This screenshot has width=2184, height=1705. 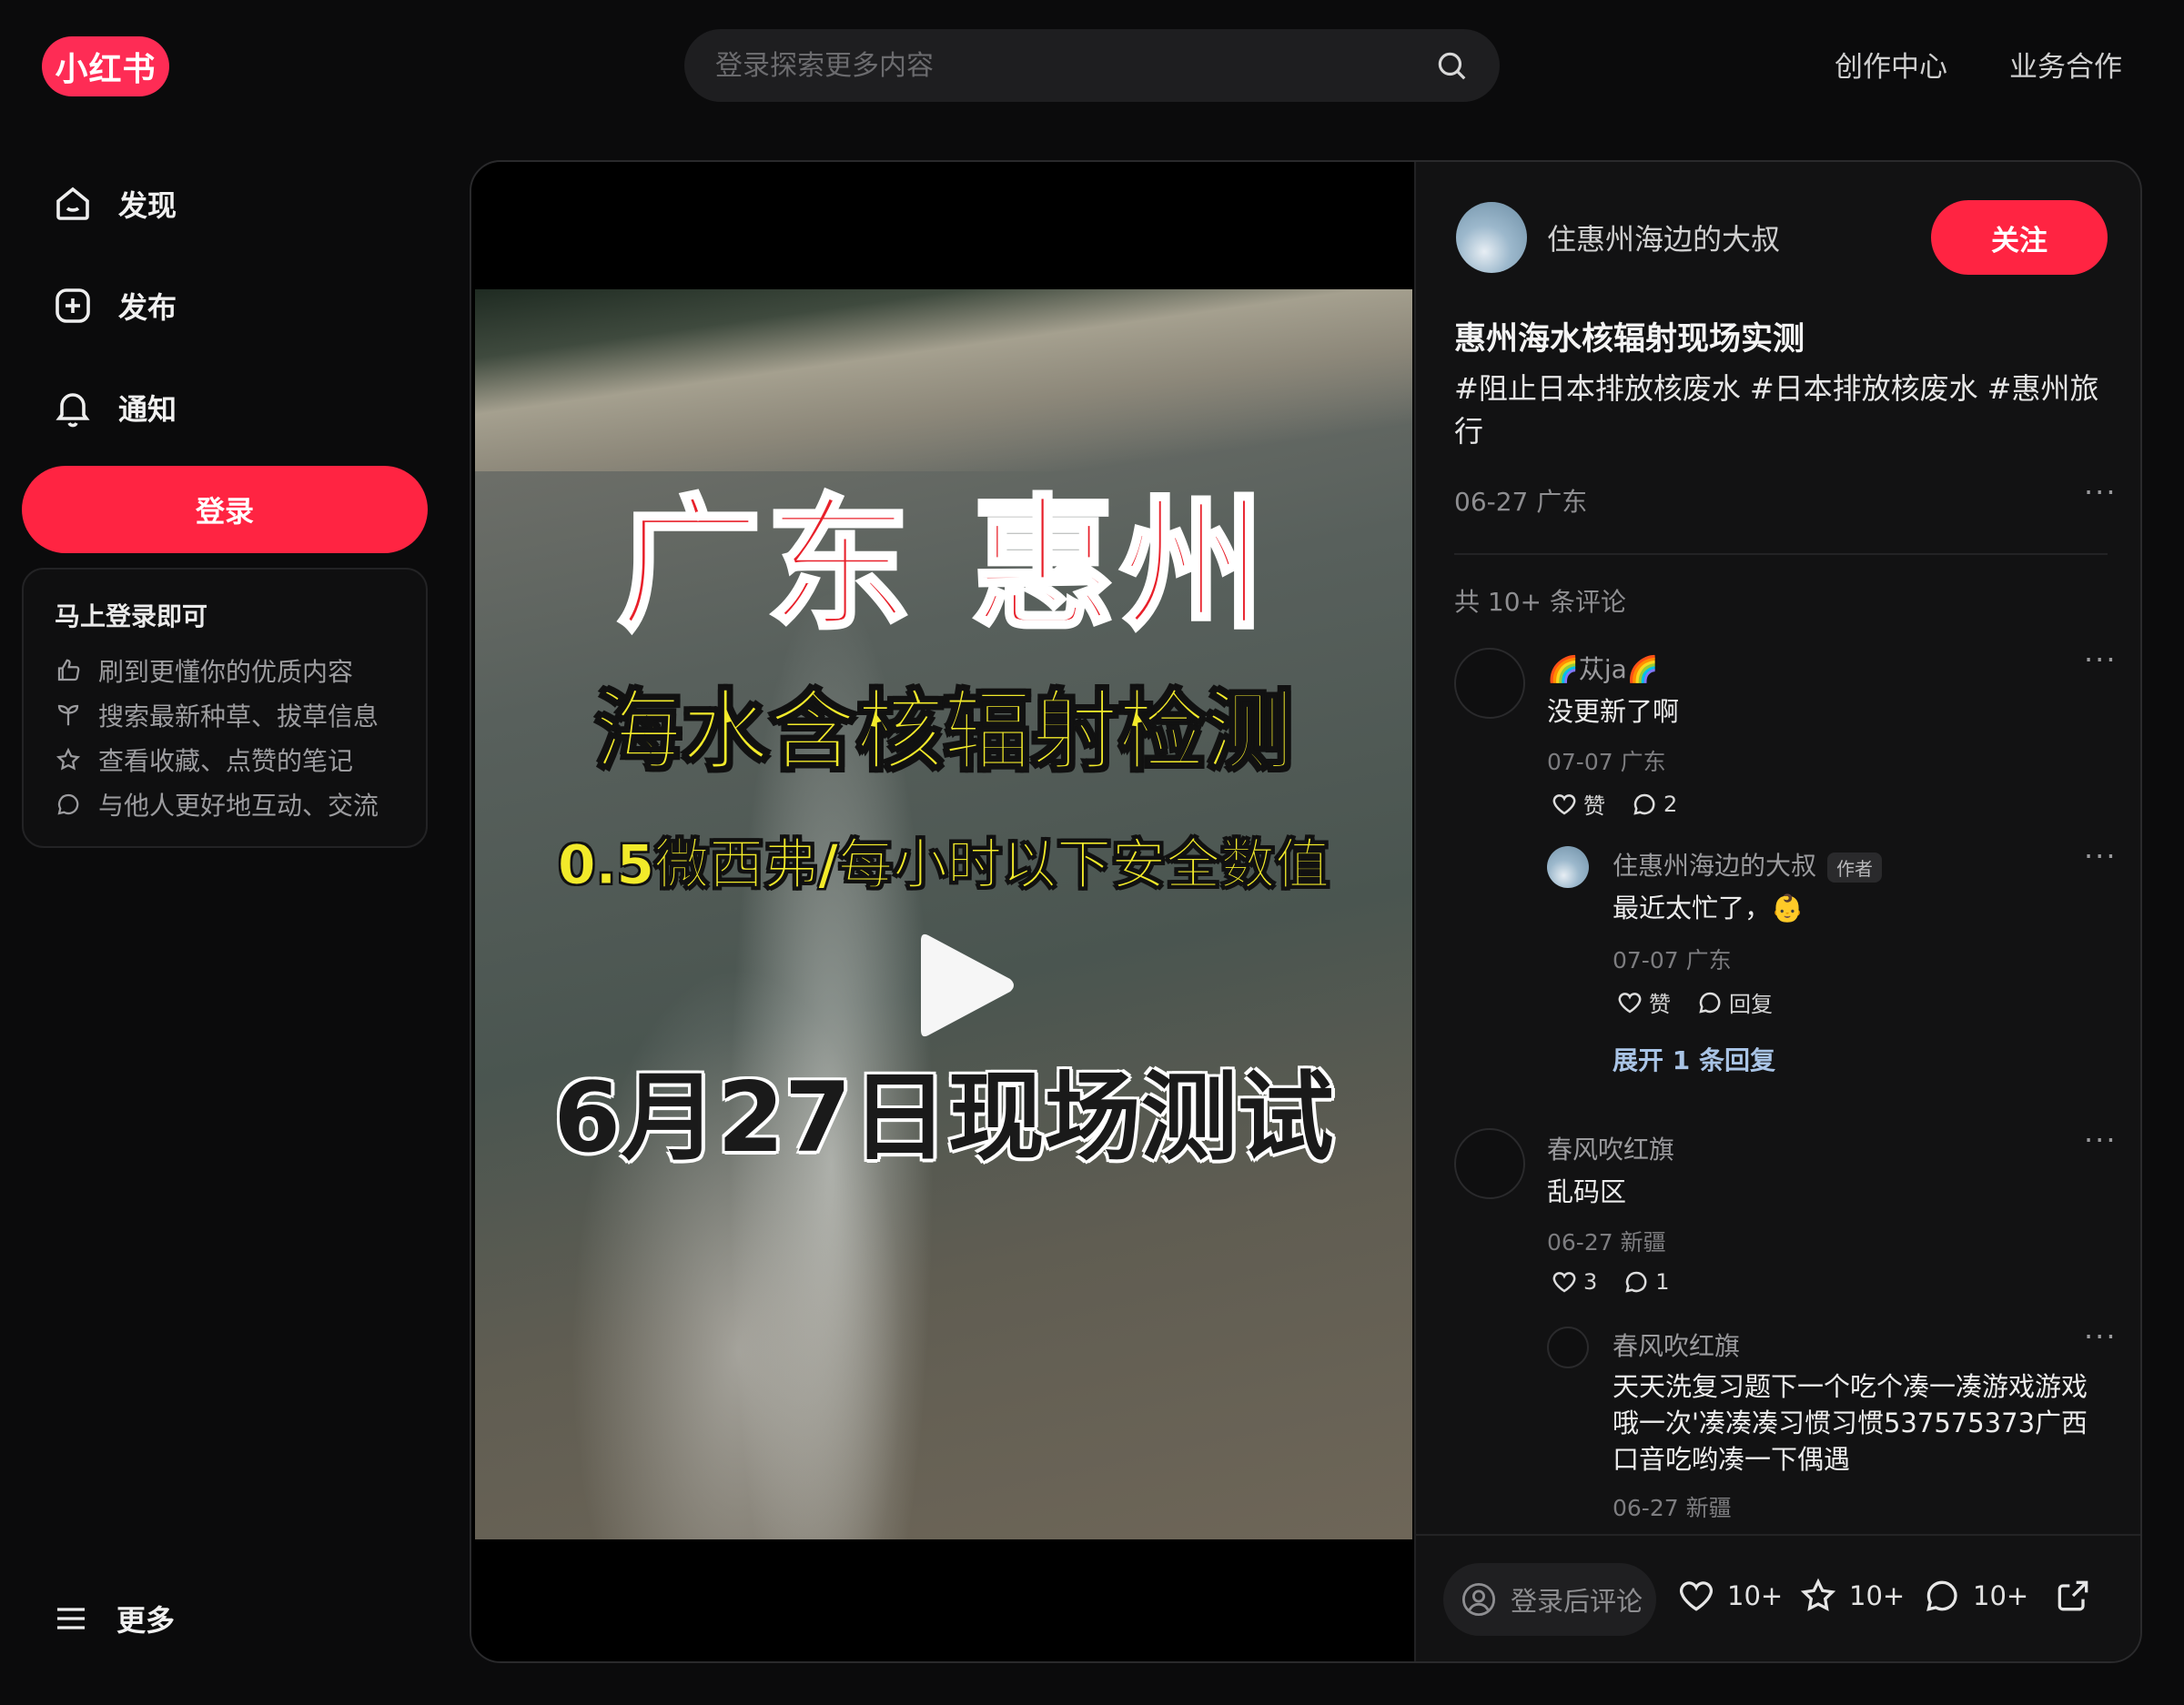 What do you see at coordinates (241, 715) in the screenshot?
I see `promo-row: 搜索最新种草、拔草信息` at bounding box center [241, 715].